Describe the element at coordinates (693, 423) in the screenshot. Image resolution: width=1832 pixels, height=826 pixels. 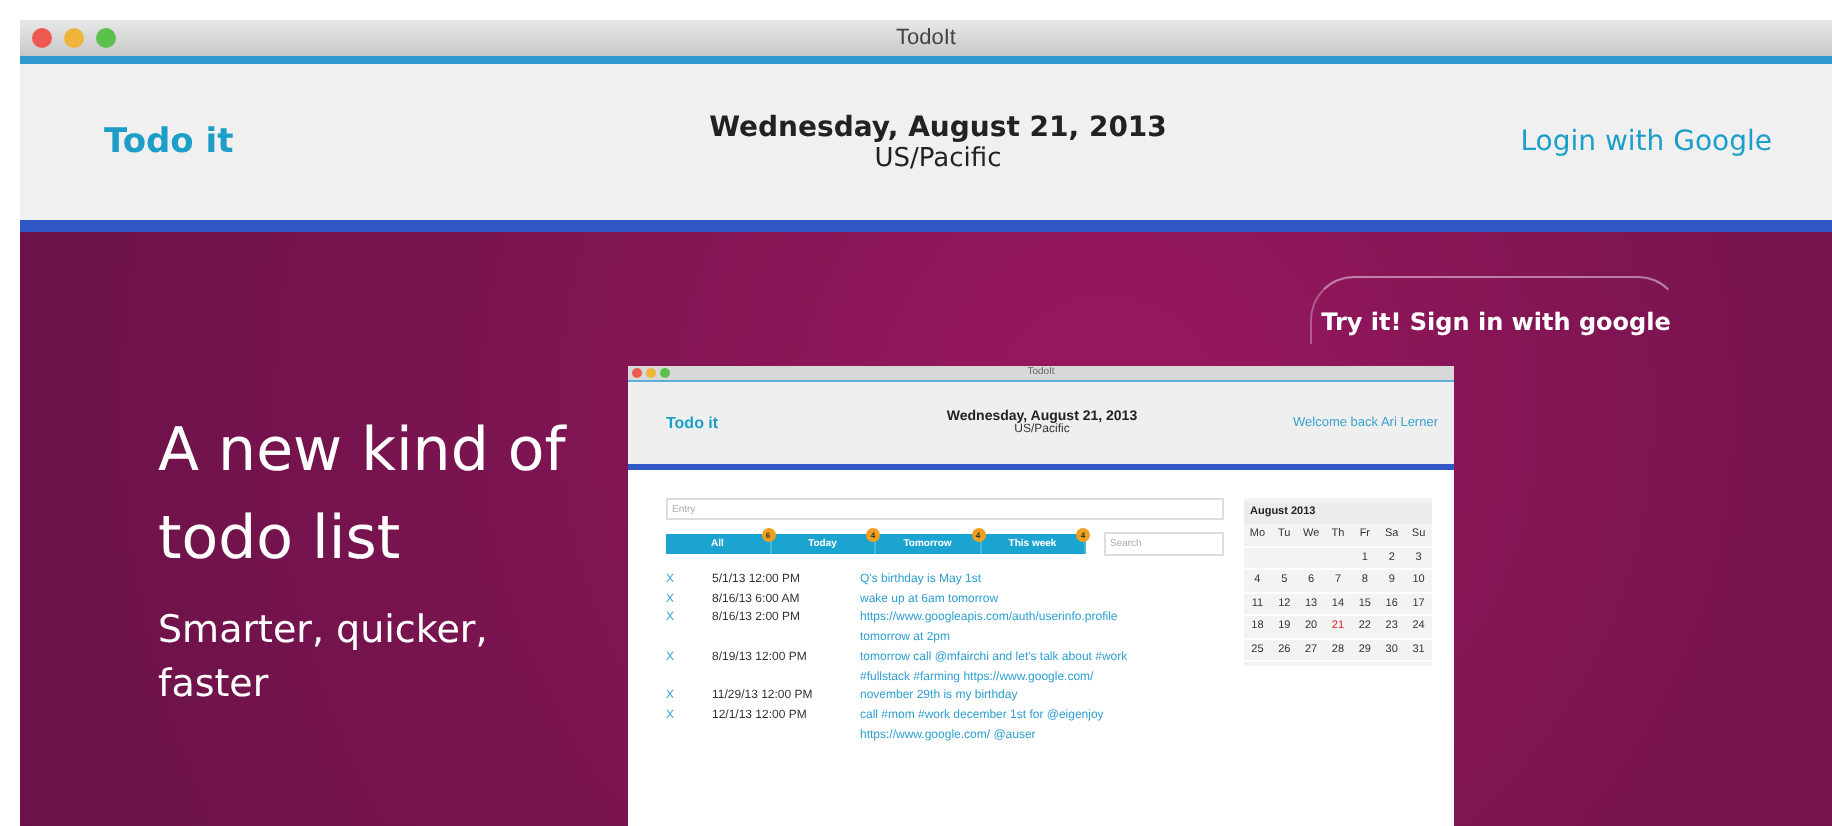
I see `logo-text: Todo it` at that location.